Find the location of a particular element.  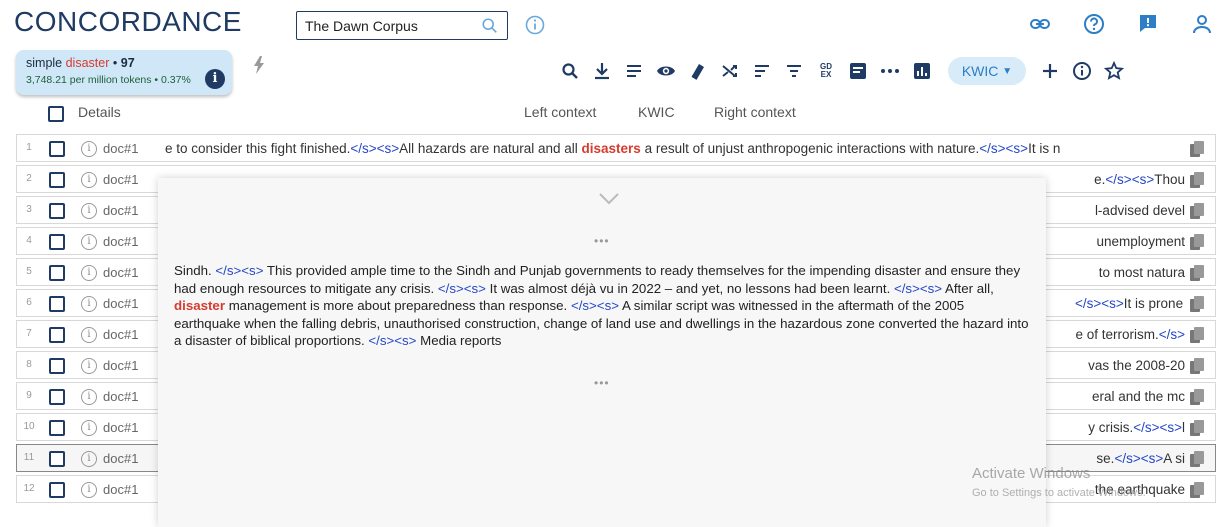

query-term: disaster is located at coordinates (87, 63).